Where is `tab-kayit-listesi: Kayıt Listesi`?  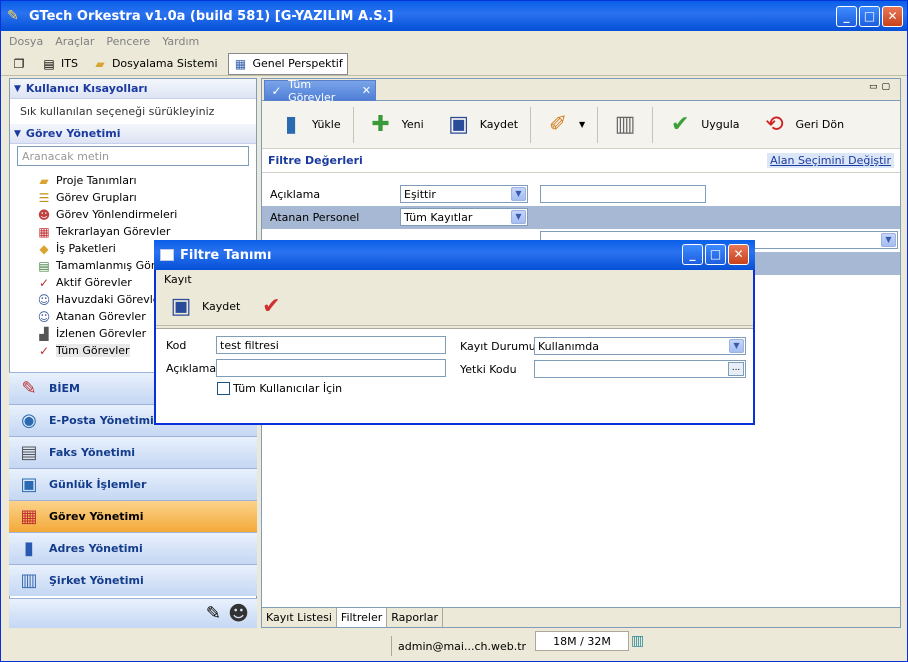
tab-kayit-listesi: Kayıt Listesi is located at coordinates (299, 617).